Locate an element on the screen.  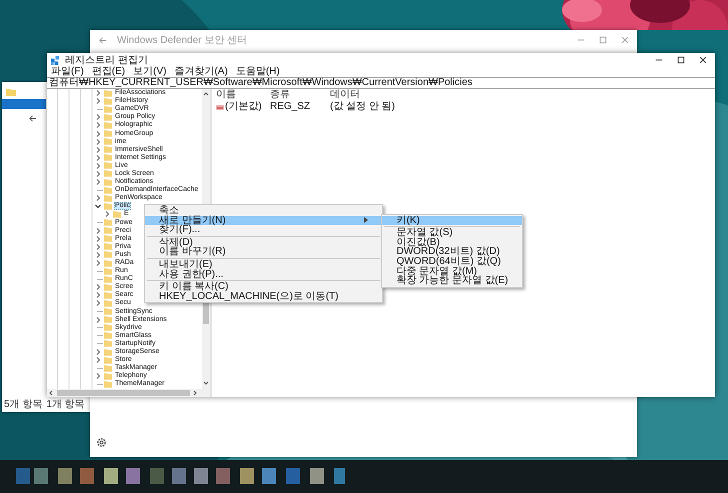
submenu-arrow-icon is located at coordinates (366, 220).